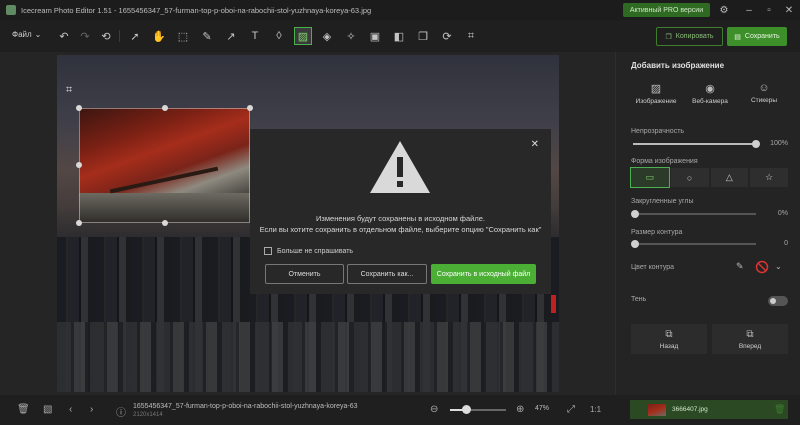 This screenshot has height=425, width=800. I want to click on rounded-corners-label: Закругленные углы, so click(662, 201).